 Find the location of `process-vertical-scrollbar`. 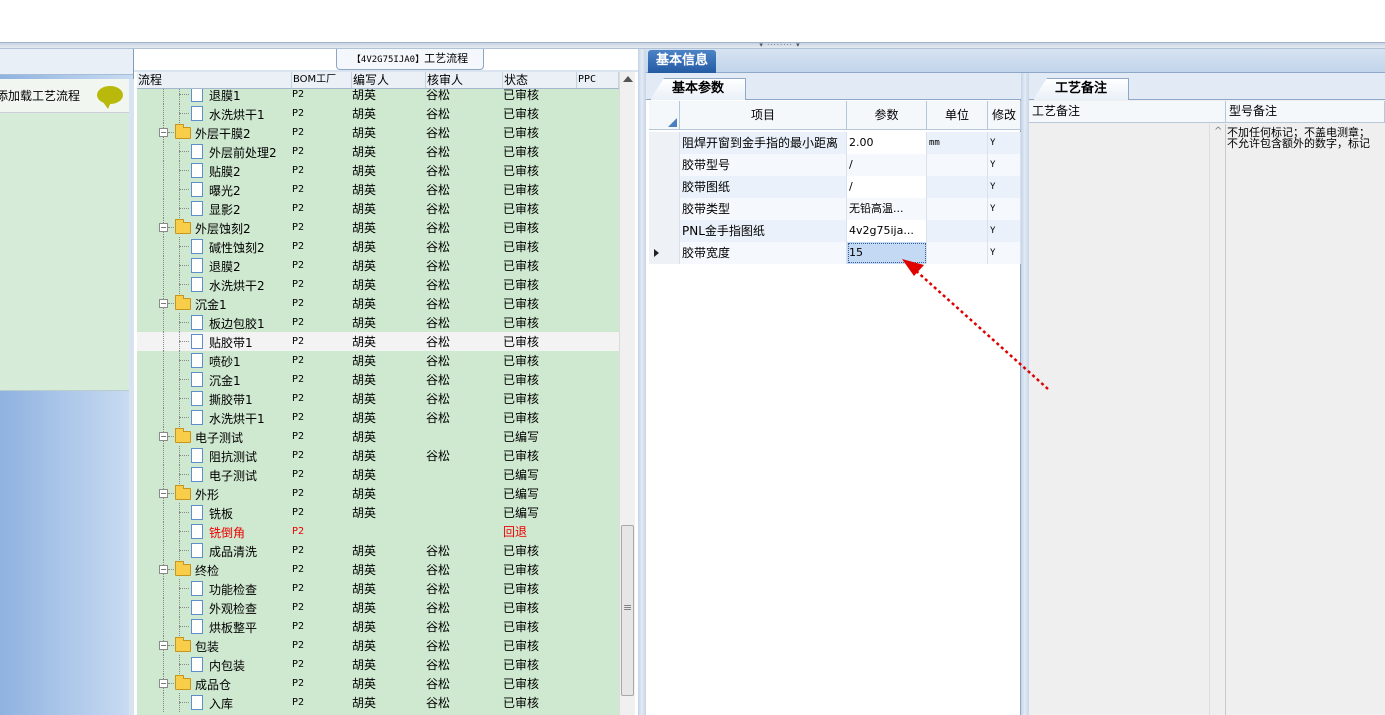

process-vertical-scrollbar is located at coordinates (627, 393).